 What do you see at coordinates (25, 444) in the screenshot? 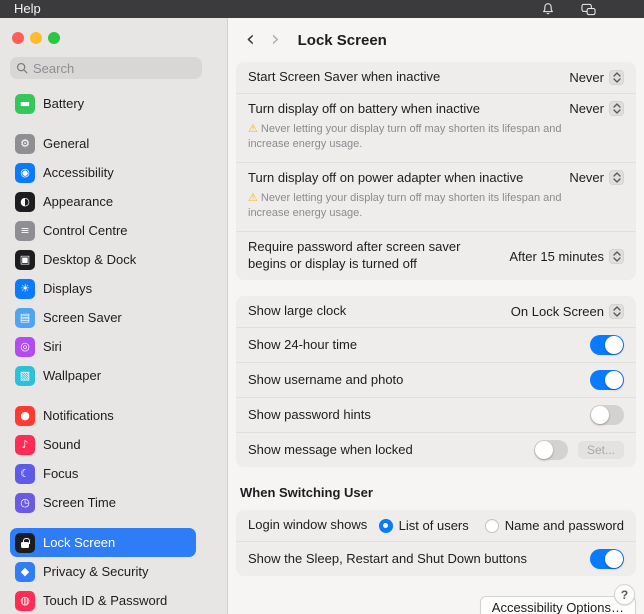
I see `sound-icon: ♪` at bounding box center [25, 444].